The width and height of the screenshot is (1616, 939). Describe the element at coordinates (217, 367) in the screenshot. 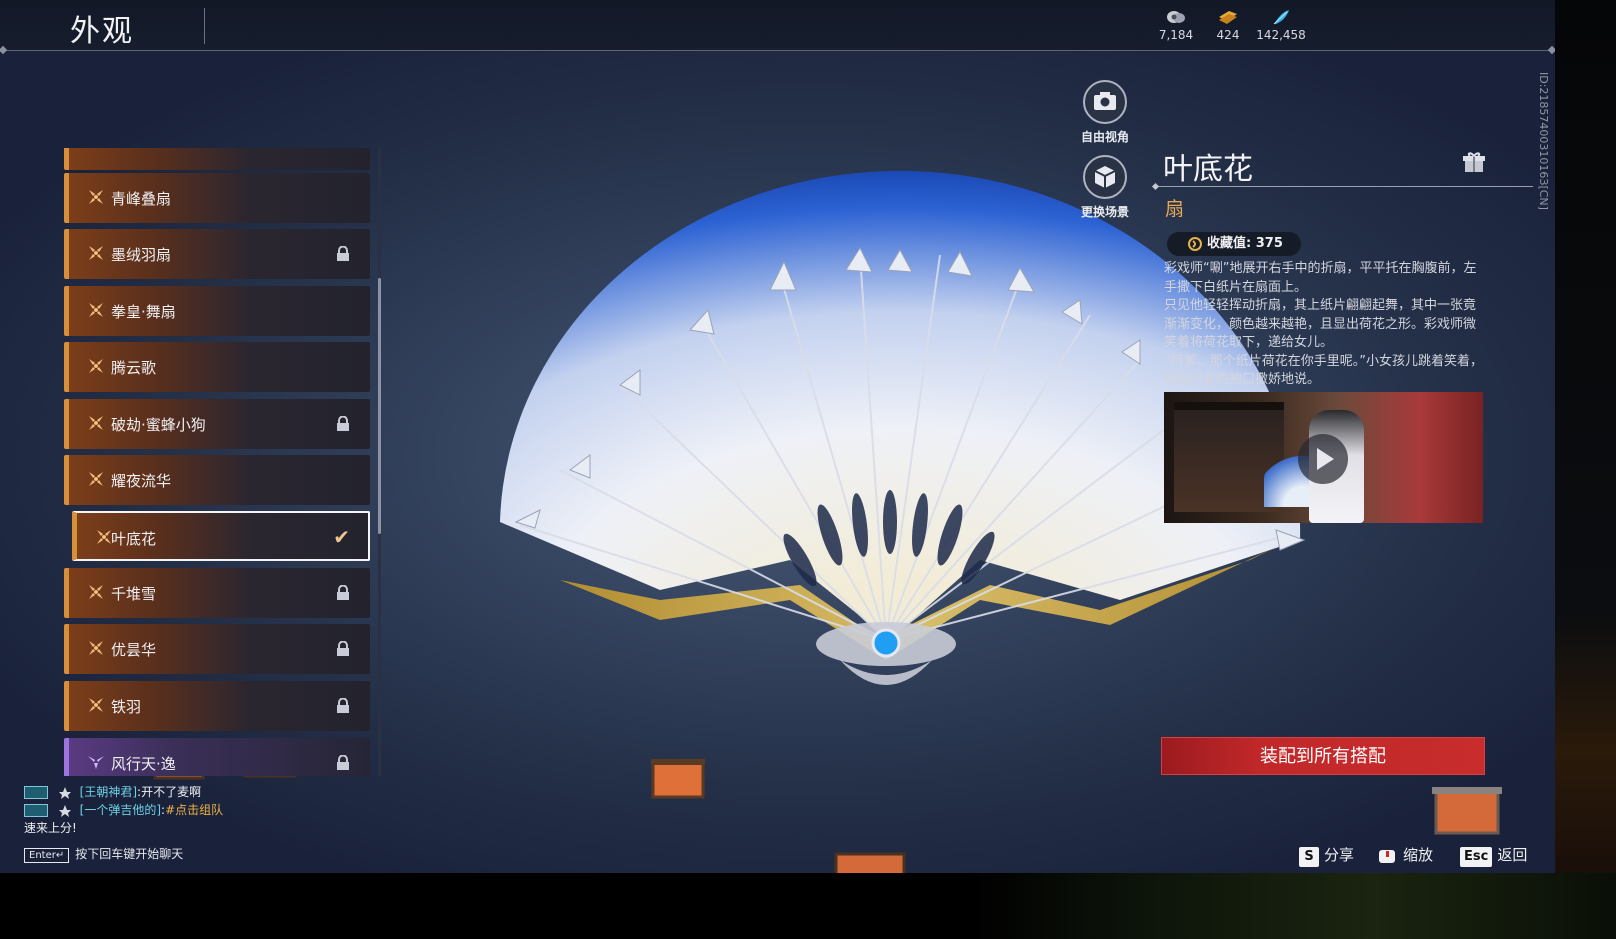

I see `list-item: 腾云歌` at that location.